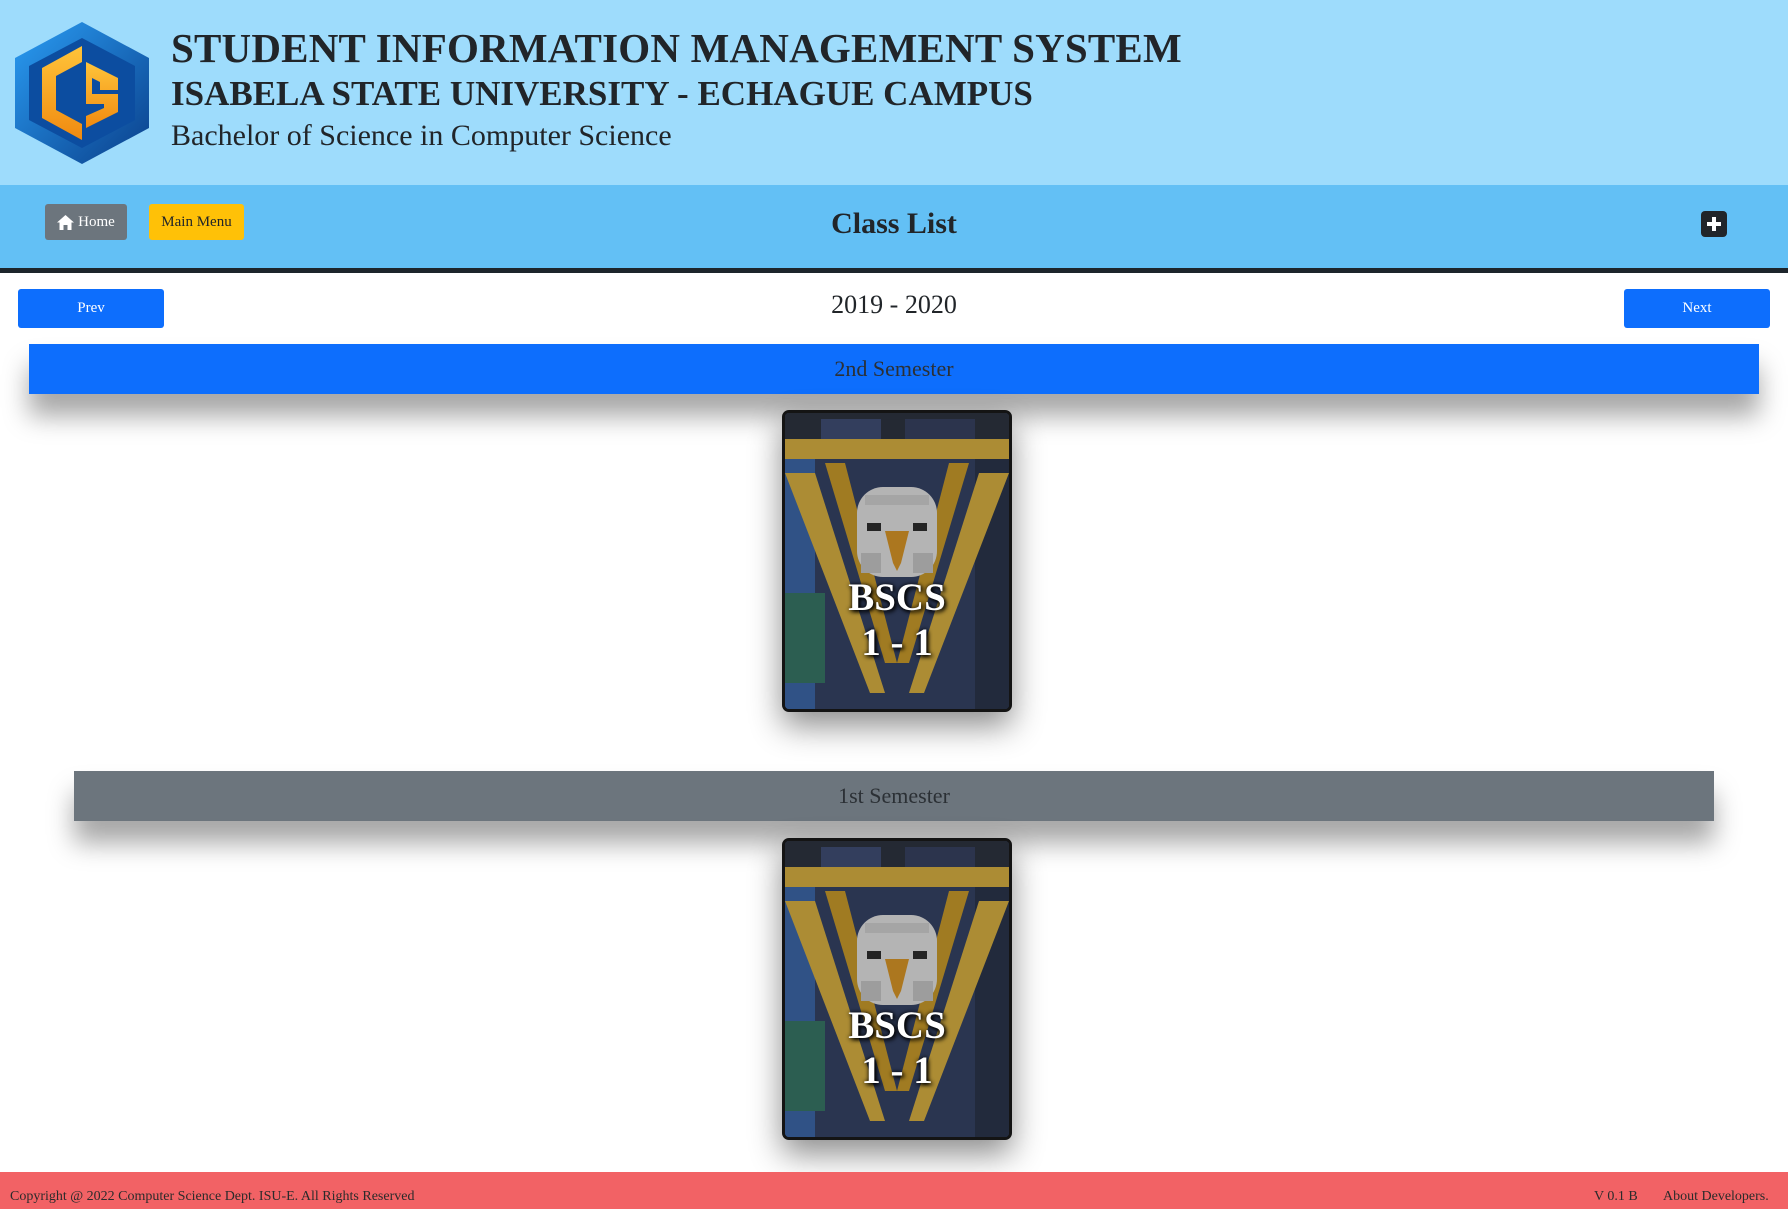  I want to click on semester-header-2nd: 2nd Semester, so click(894, 369).